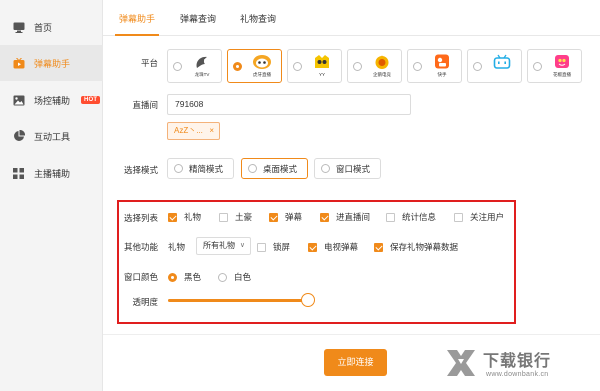 Image resolution: width=600 pixels, height=391 pixels. I want to click on checkbox-statistics: 统计信息, so click(411, 217).